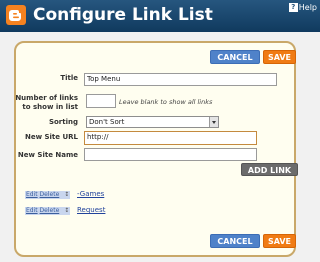 This screenshot has width=320, height=262. Describe the element at coordinates (51, 137) in the screenshot. I see `url-label: New Site URL` at that location.